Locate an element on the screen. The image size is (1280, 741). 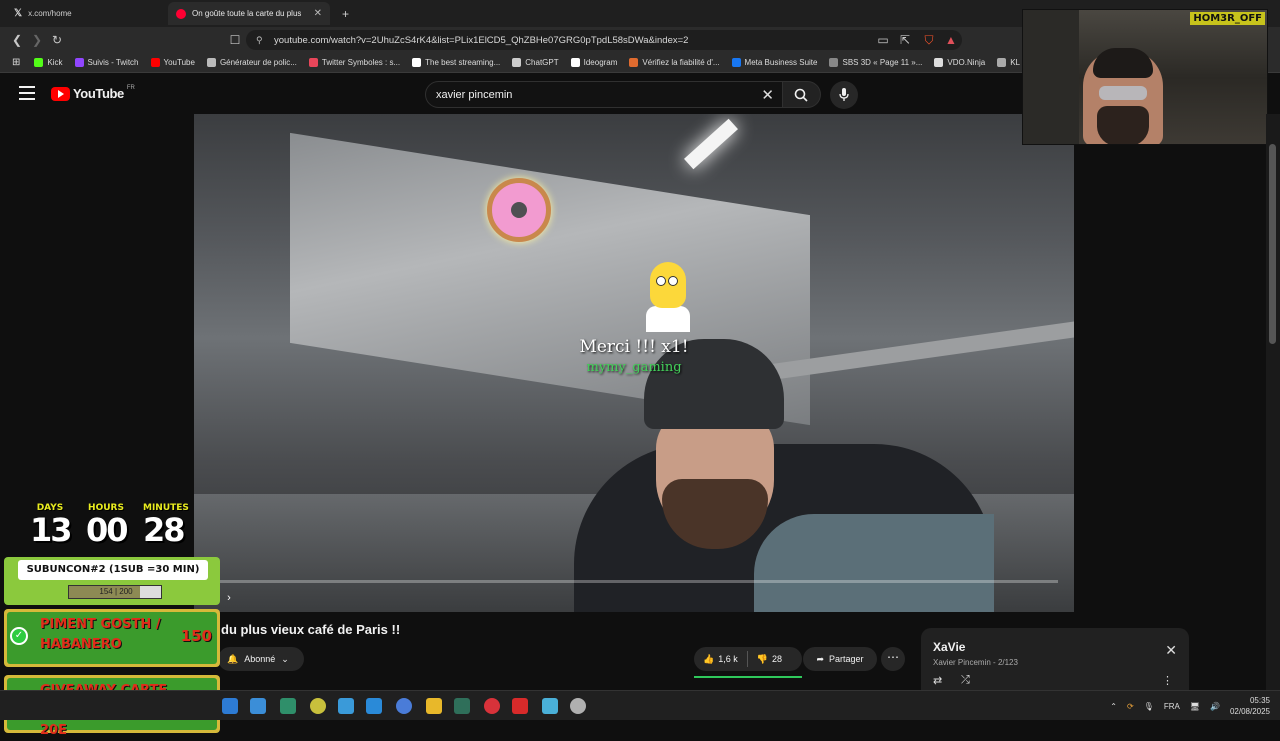
close-tab-icon: ✕ is located at coordinates (318, 13).